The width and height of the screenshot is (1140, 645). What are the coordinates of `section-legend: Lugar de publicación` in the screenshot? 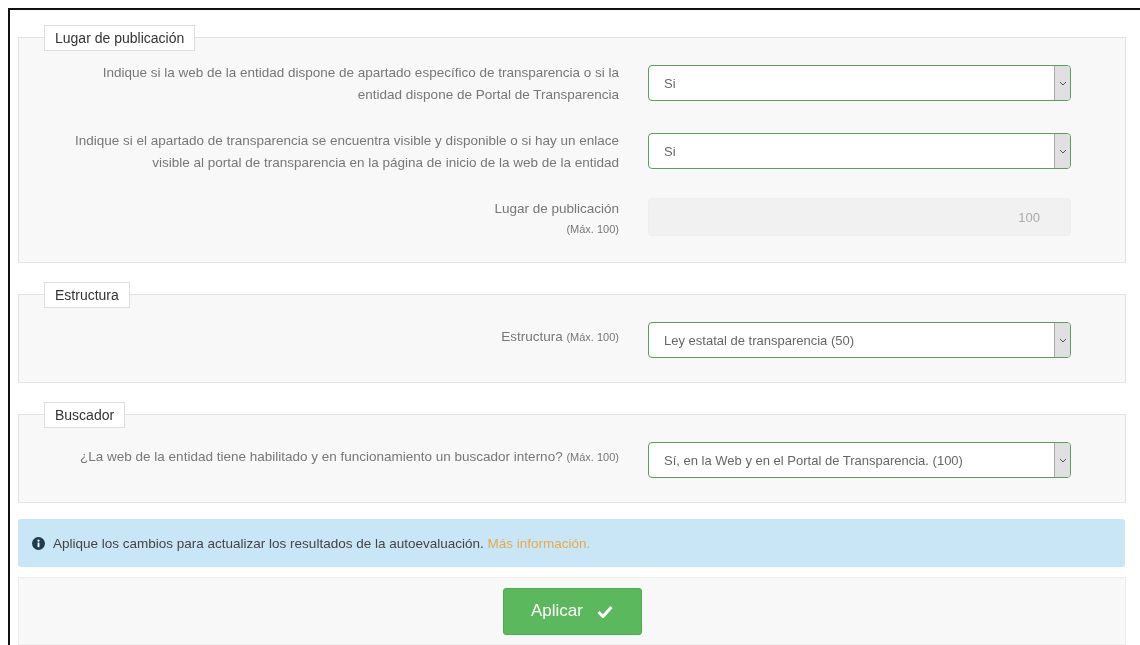 It's located at (120, 38).